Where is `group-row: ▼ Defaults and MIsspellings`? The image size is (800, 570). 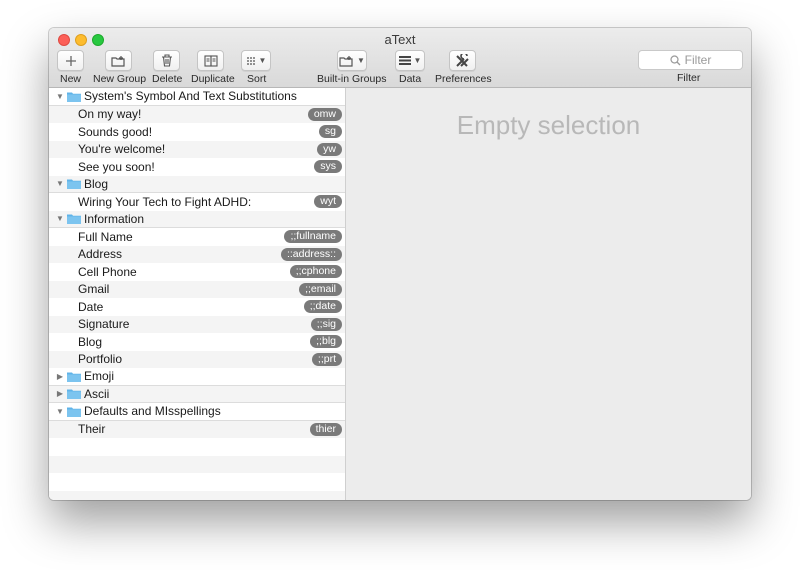 group-row: ▼ Defaults and MIsspellings is located at coordinates (197, 412).